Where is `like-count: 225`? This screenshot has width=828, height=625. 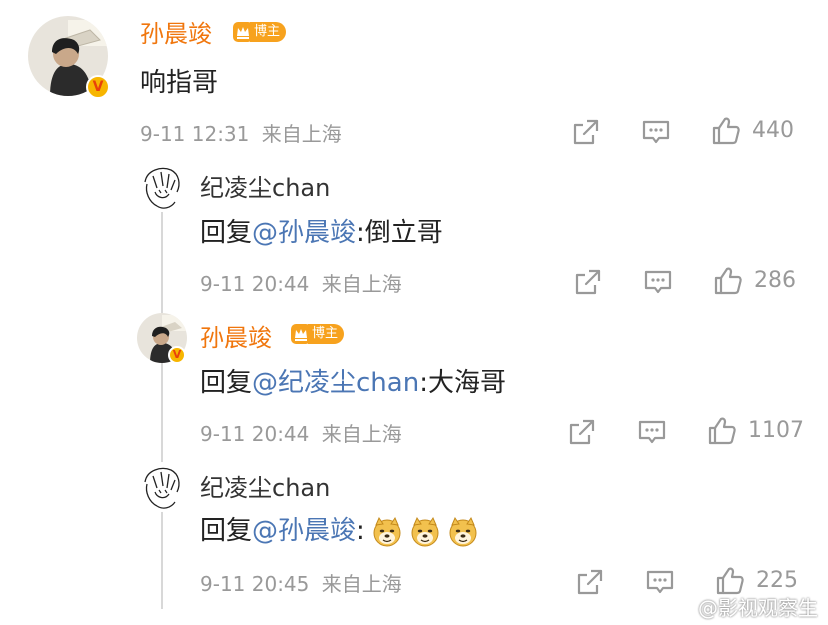
like-count: 225 is located at coordinates (777, 580).